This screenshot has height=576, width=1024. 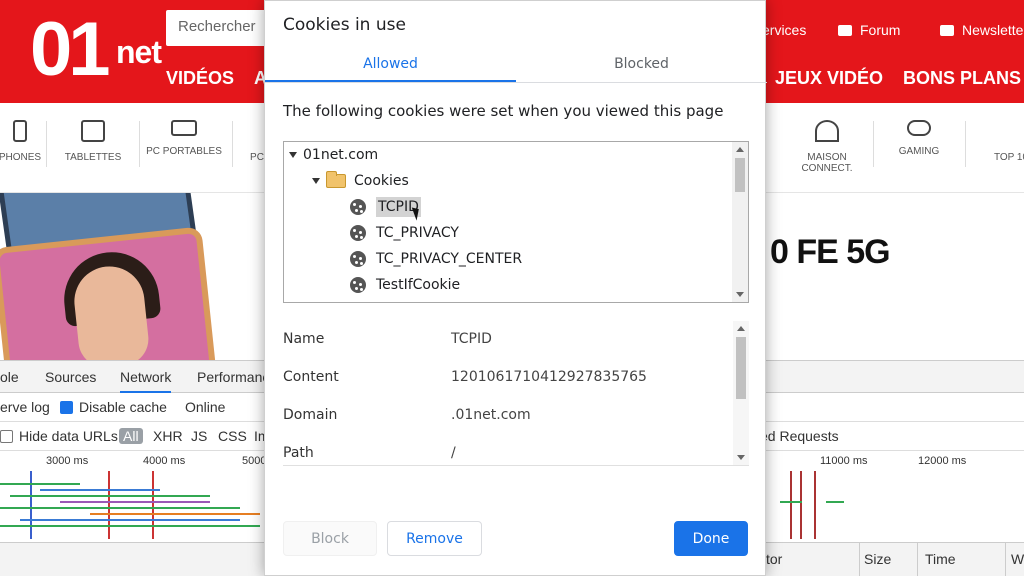 I want to click on tree-cookie-label: TC_PRIVACY_CENTER, so click(x=449, y=259).